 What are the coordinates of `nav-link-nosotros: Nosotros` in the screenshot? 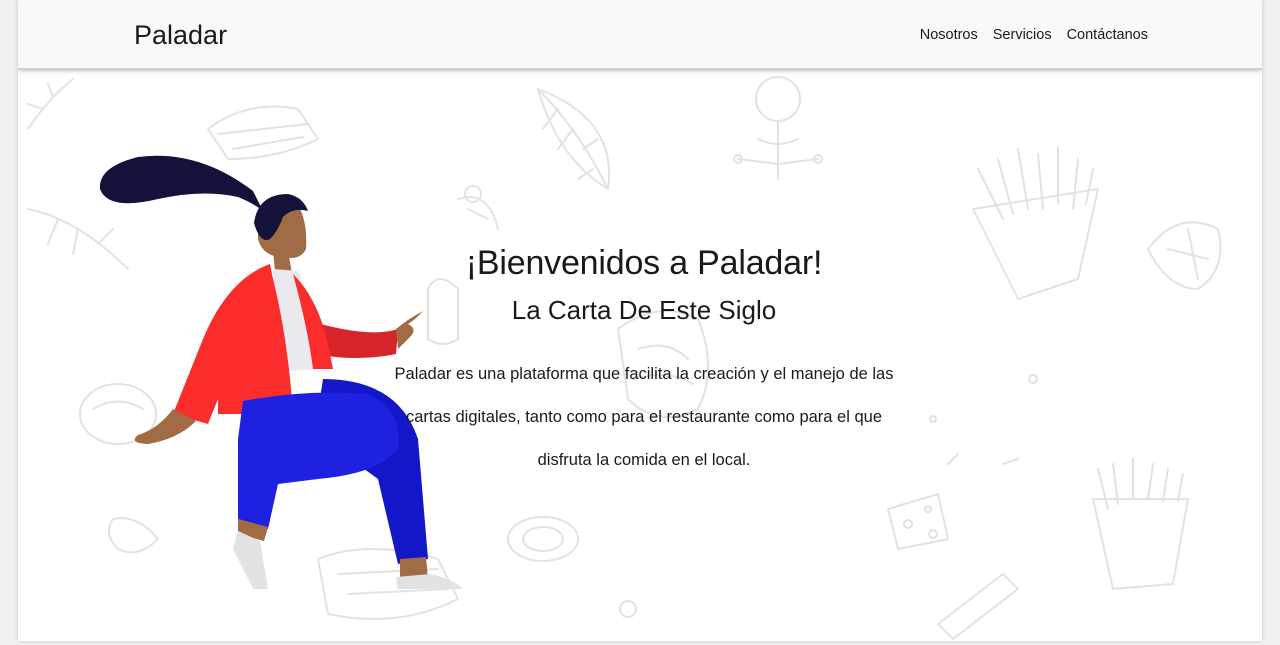 It's located at (949, 35).